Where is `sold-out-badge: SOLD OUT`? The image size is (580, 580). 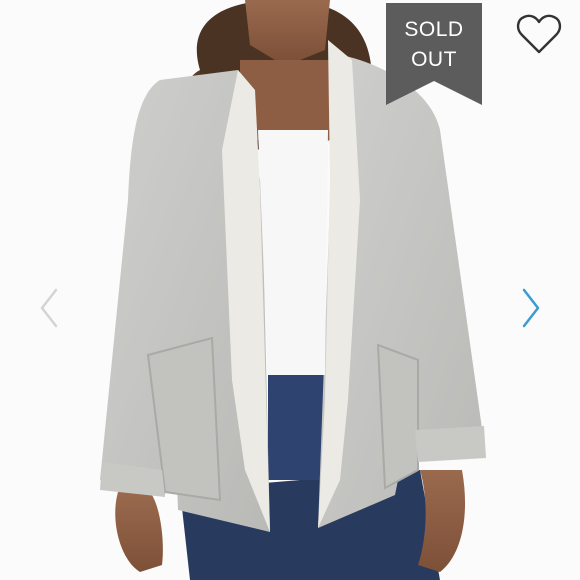 sold-out-badge: SOLD OUT is located at coordinates (434, 54).